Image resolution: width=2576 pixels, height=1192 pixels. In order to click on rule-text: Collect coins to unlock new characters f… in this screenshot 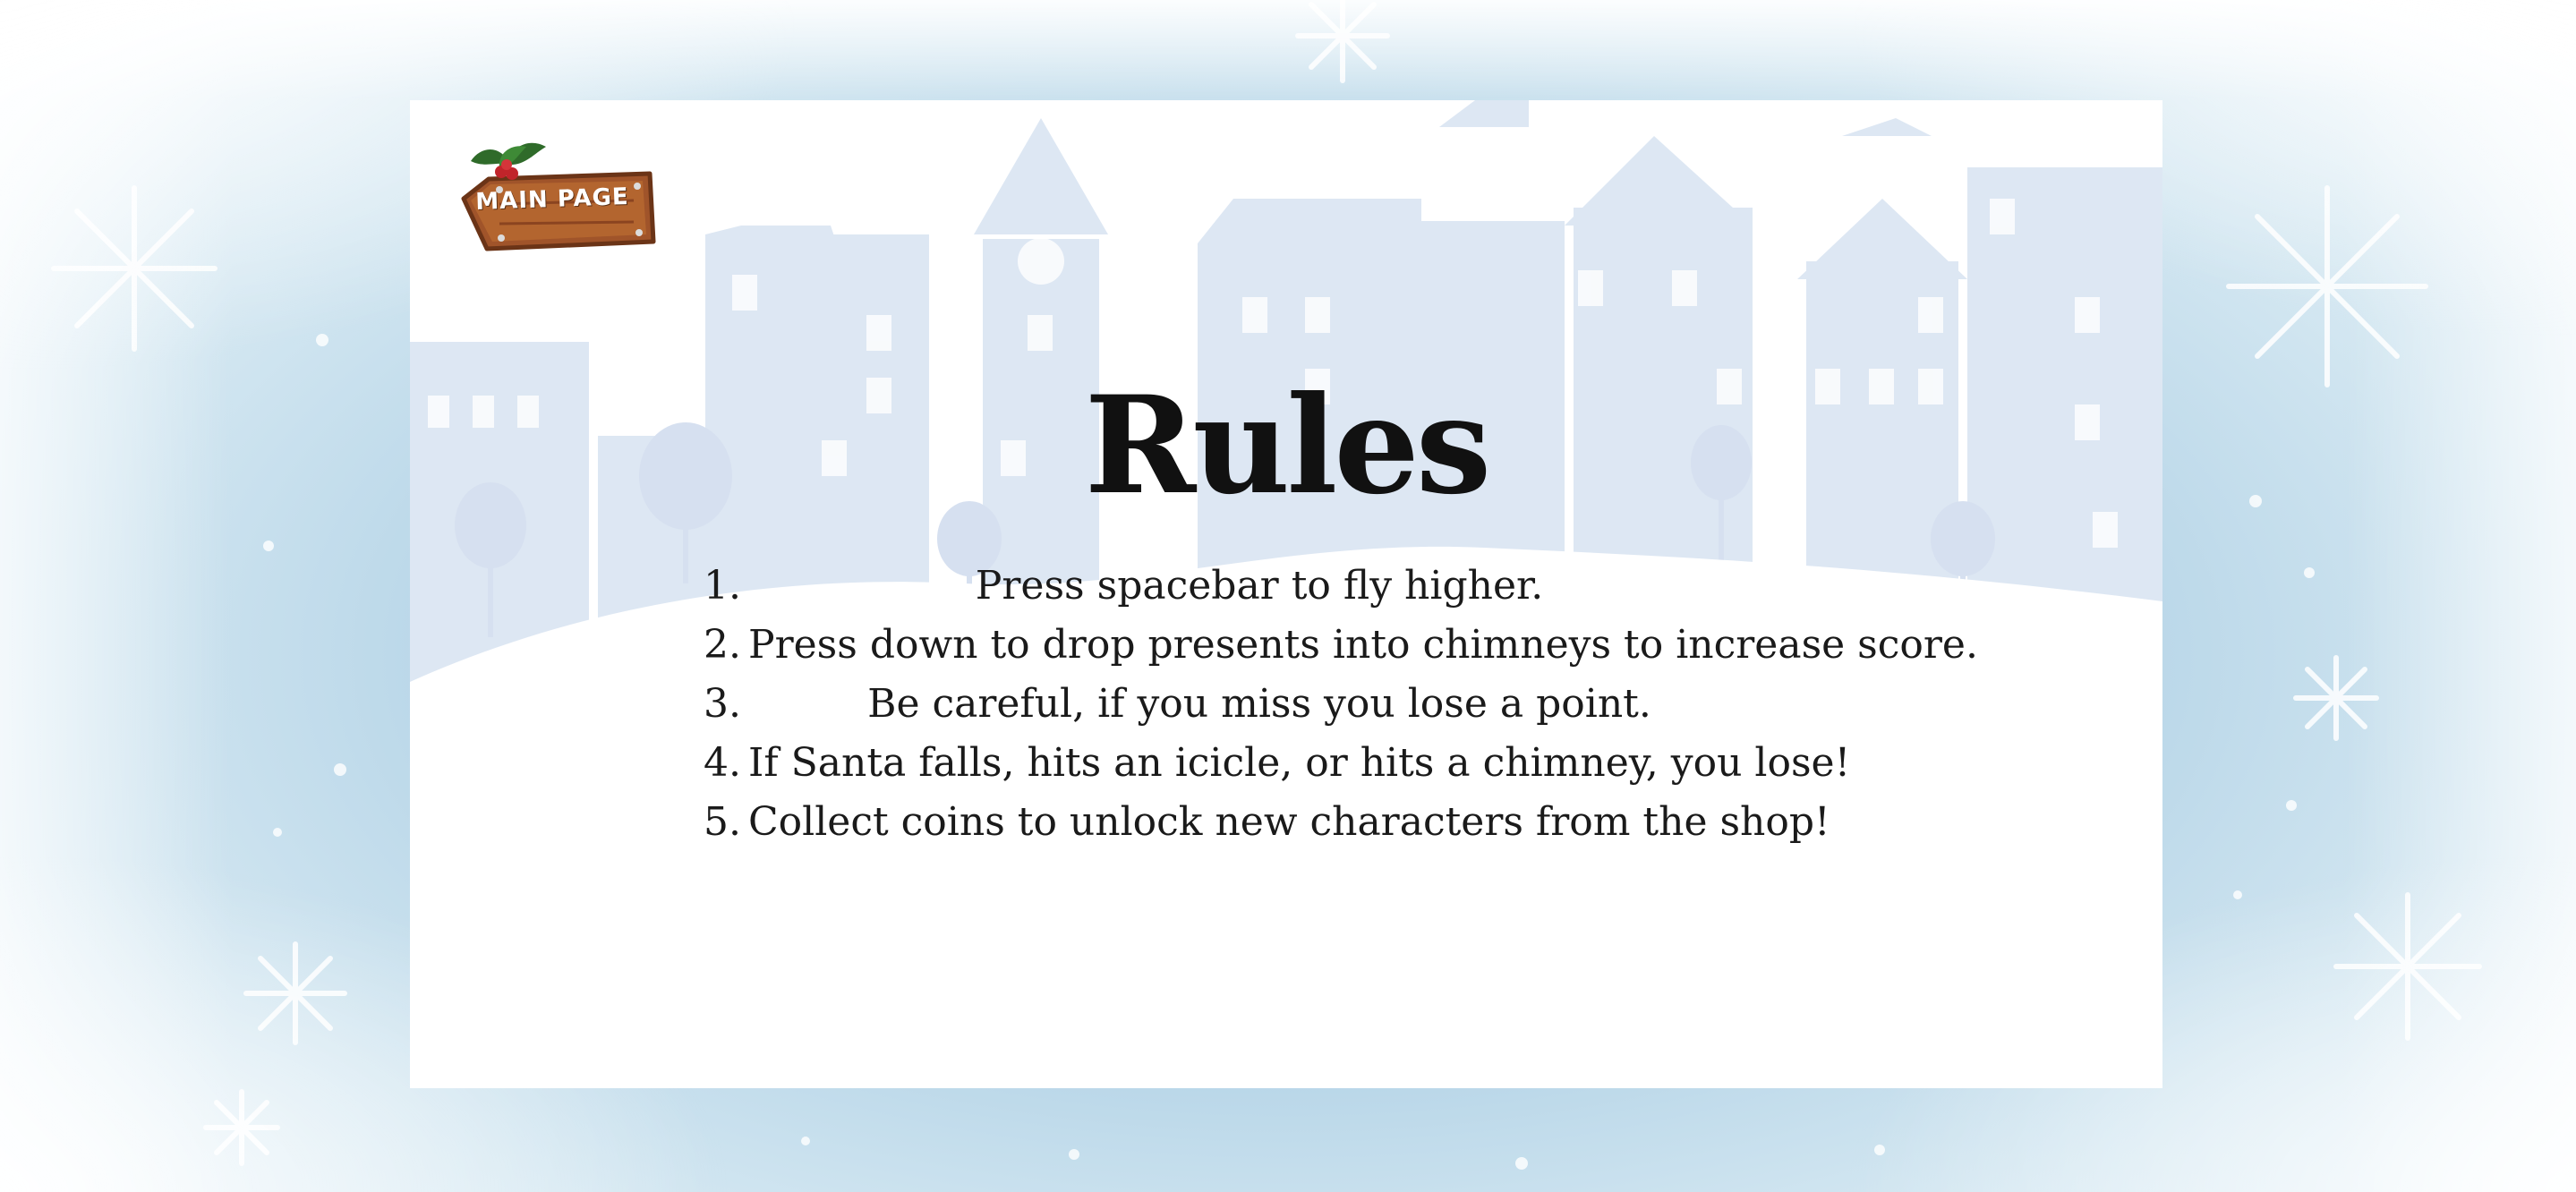, I will do `click(1289, 822)`.